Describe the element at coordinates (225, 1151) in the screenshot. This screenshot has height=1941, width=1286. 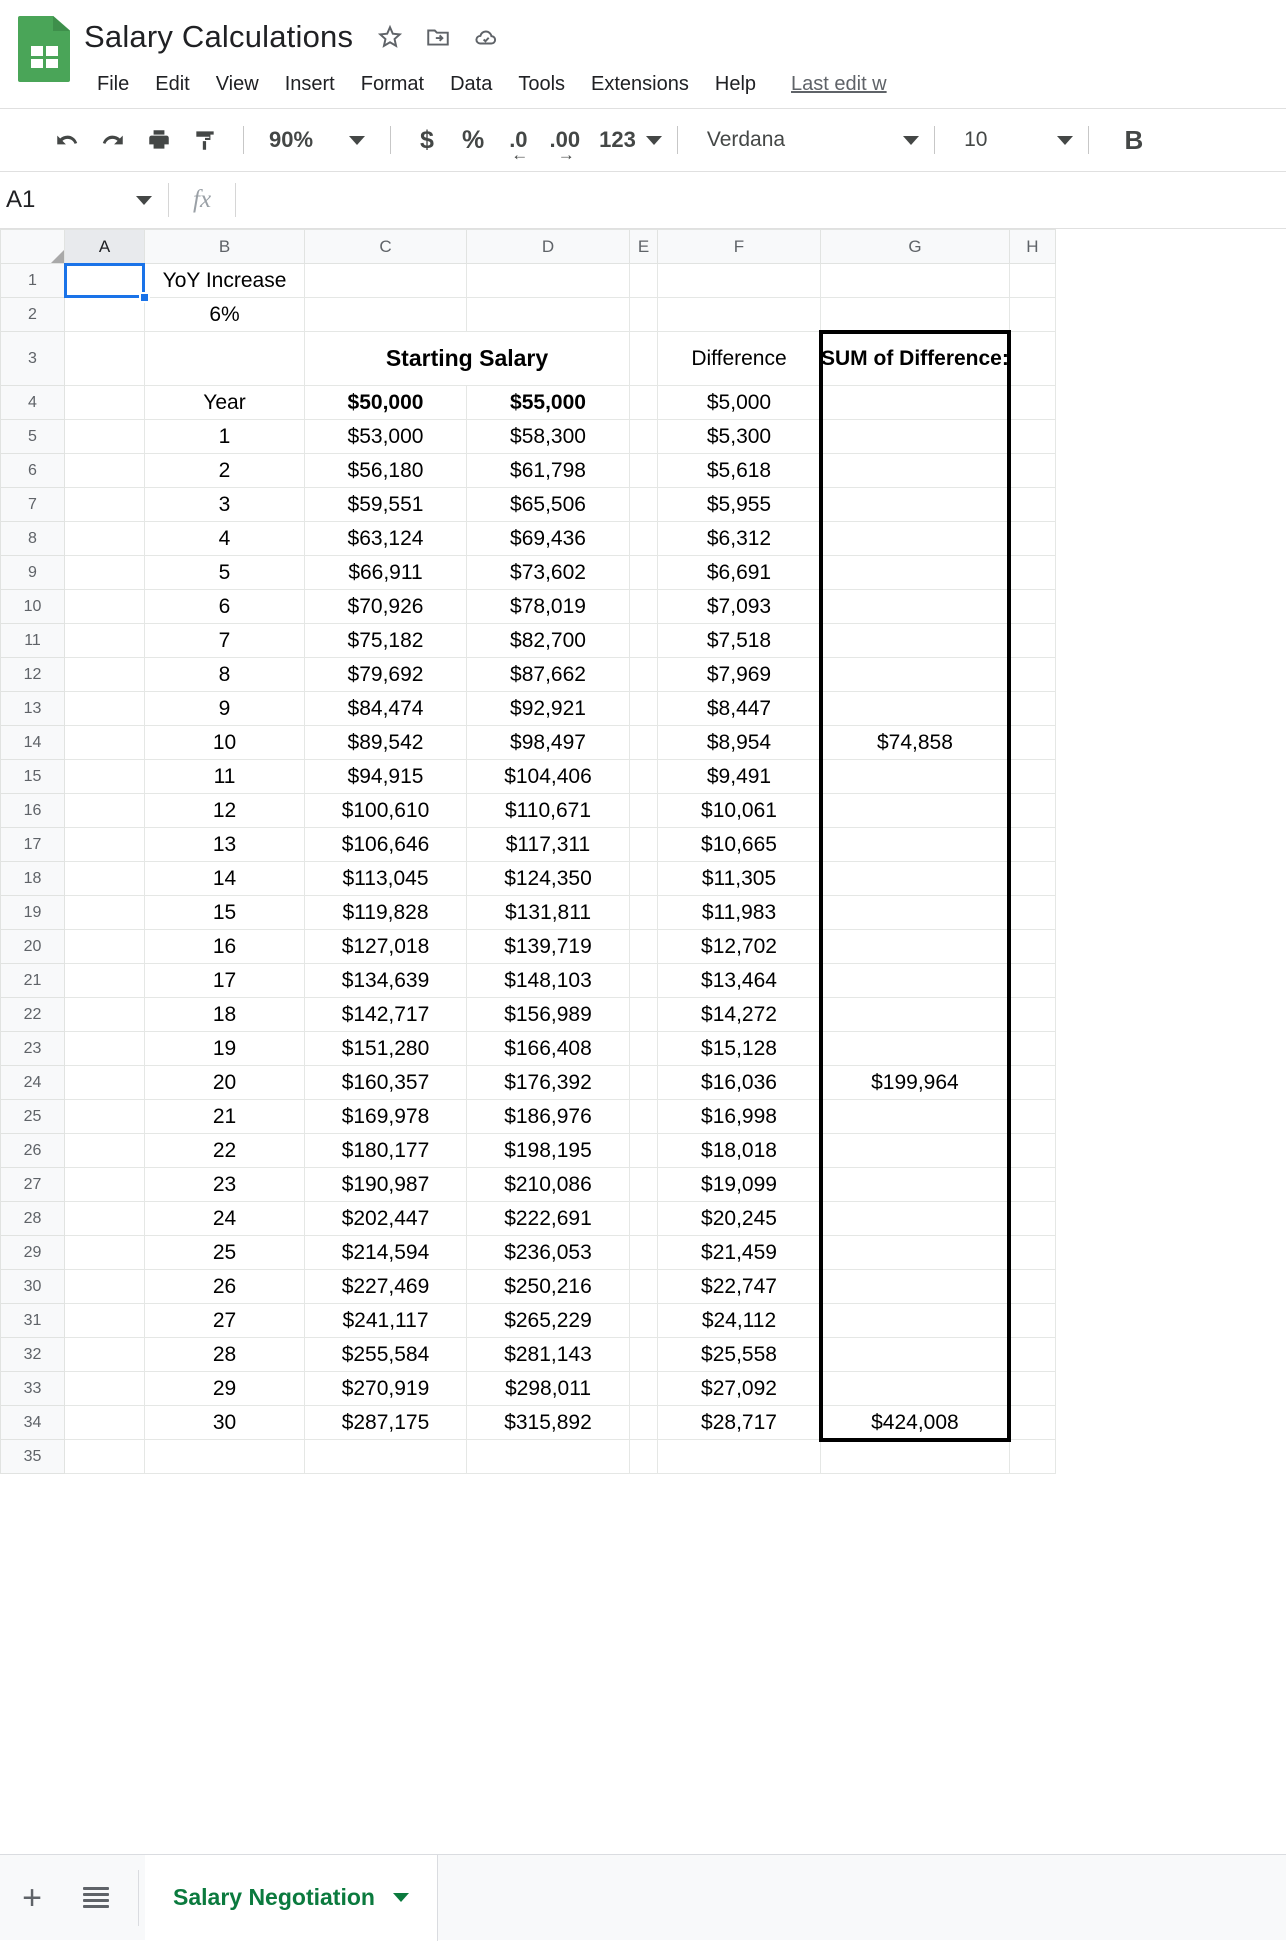
I see `cell-year-22: 22` at that location.